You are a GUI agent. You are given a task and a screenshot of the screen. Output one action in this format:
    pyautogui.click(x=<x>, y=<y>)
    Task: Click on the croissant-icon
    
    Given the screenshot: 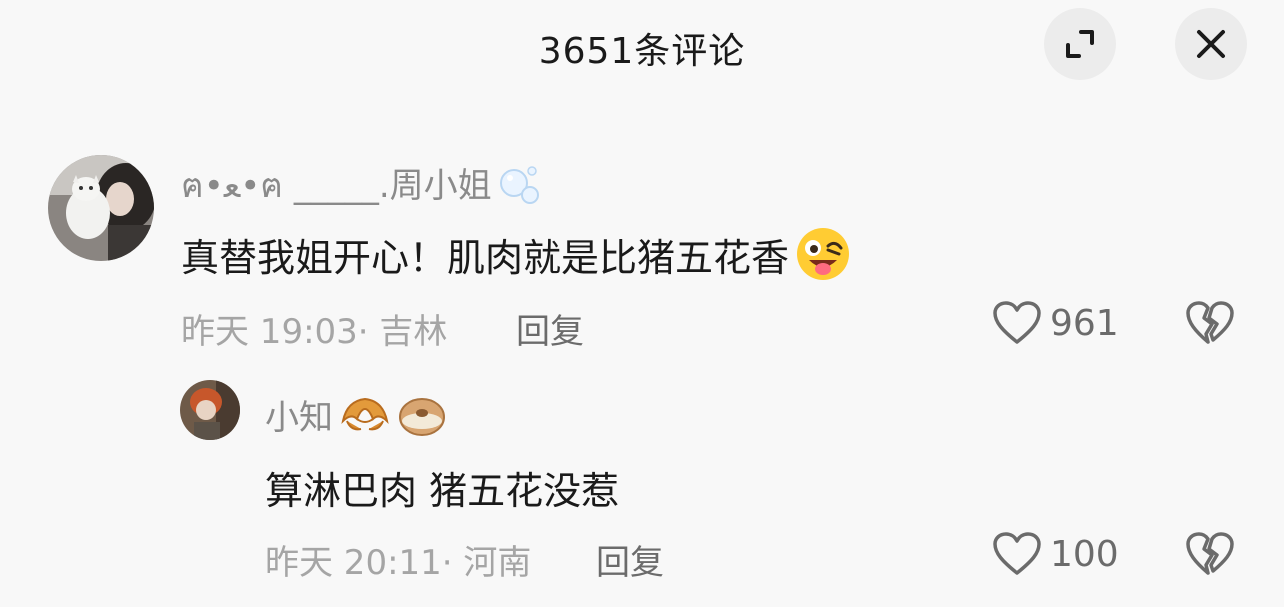 What is the action you would take?
    pyautogui.click(x=365, y=413)
    